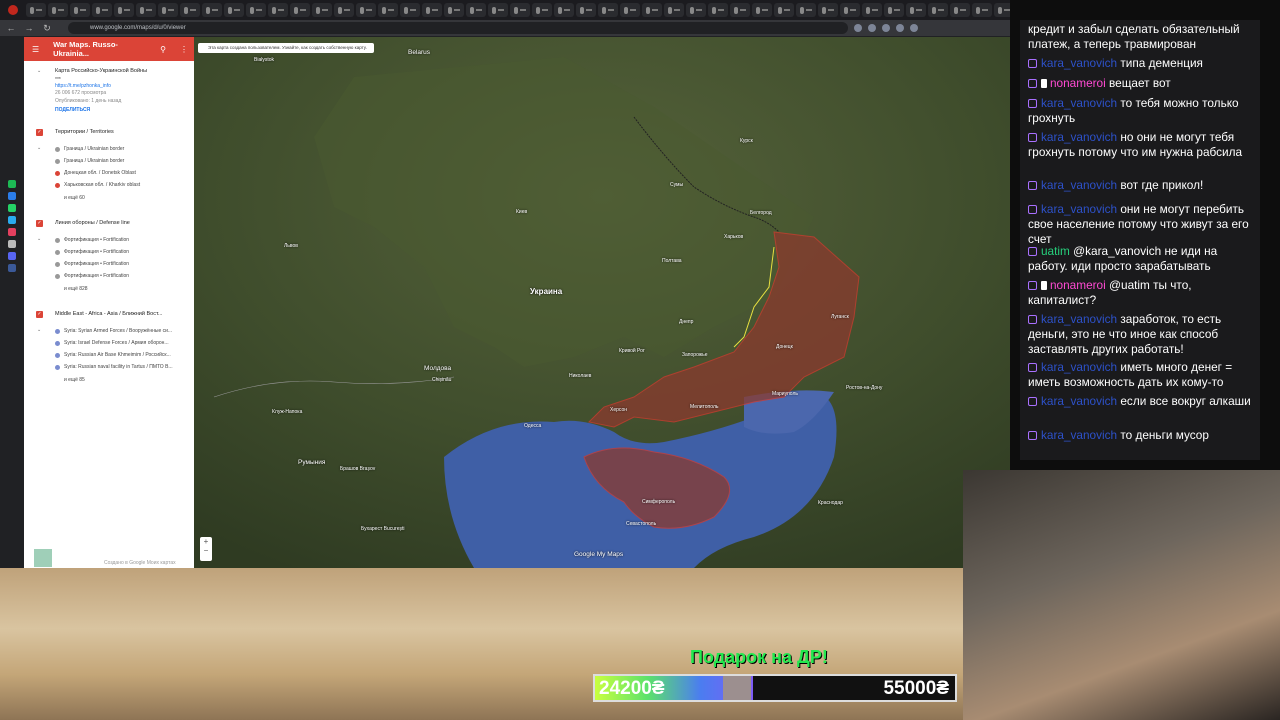 The height and width of the screenshot is (720, 1280). I want to click on layer-title: Линия обороны / Defense line, so click(92, 223).